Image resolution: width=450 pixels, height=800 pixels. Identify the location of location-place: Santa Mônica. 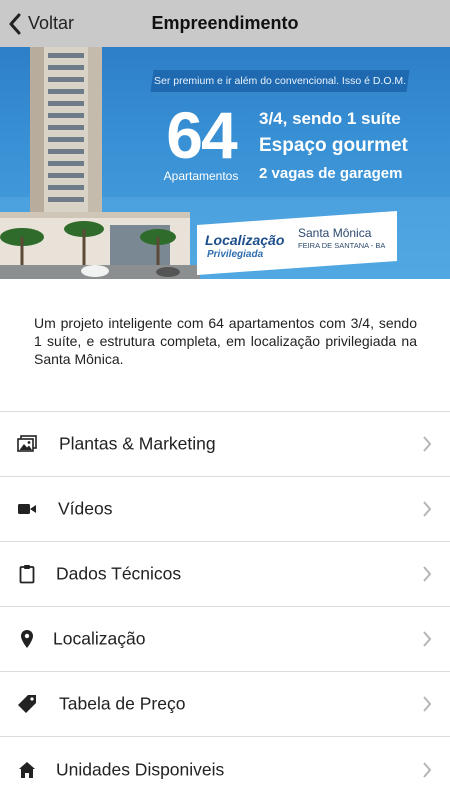
(335, 233).